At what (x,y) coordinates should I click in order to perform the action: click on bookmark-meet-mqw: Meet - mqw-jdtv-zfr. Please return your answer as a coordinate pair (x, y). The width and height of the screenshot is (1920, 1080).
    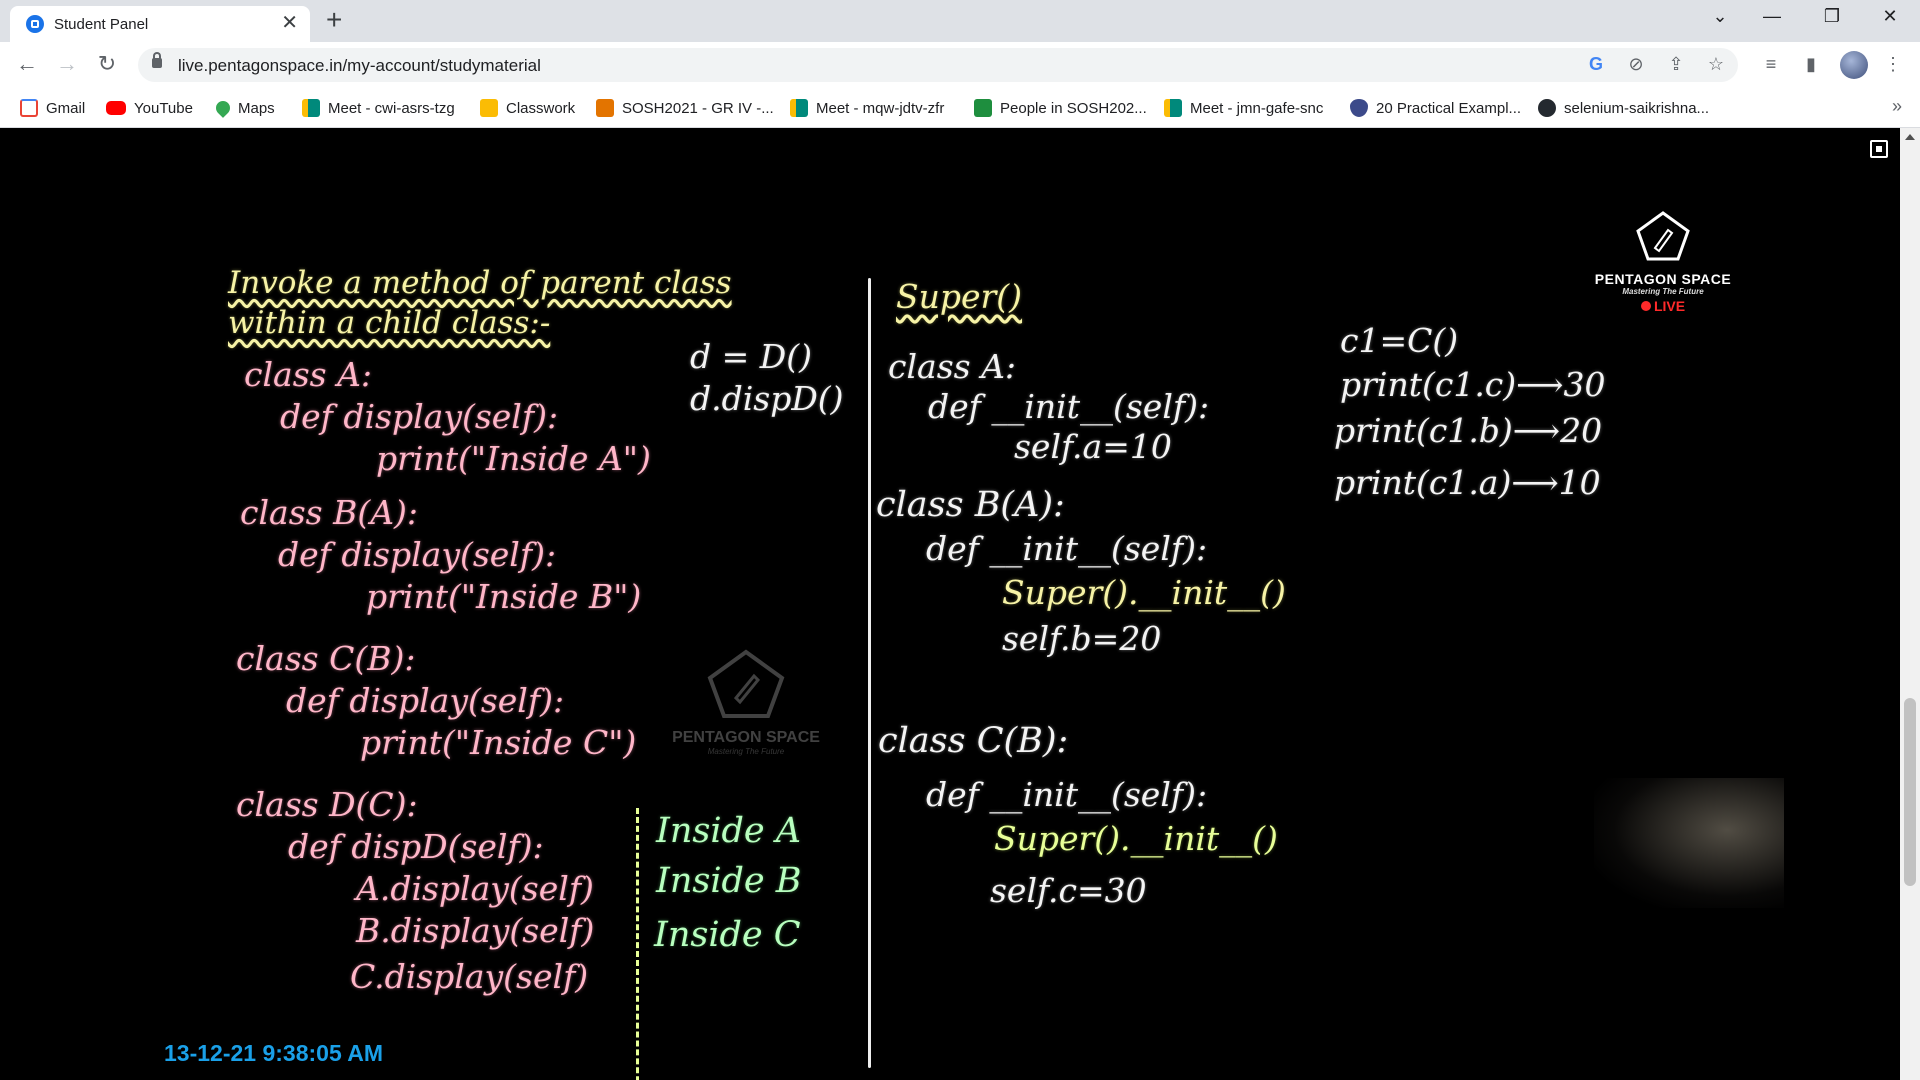
    Looking at the image, I should click on (867, 108).